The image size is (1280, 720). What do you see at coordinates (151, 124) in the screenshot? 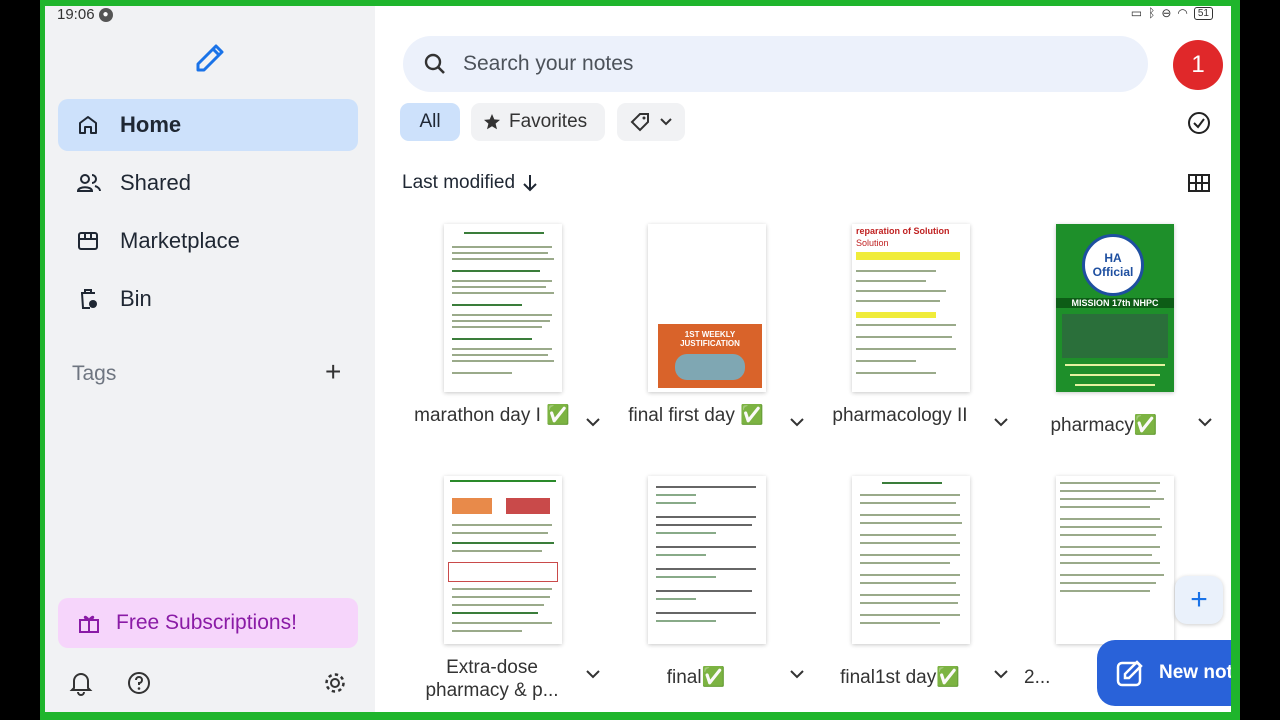
I see `sidebar-item-label: Home` at bounding box center [151, 124].